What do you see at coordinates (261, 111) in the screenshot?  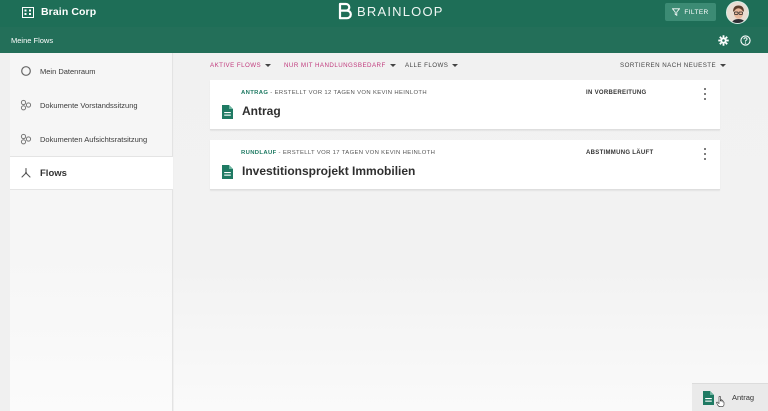 I see `flow-title: Antrag` at bounding box center [261, 111].